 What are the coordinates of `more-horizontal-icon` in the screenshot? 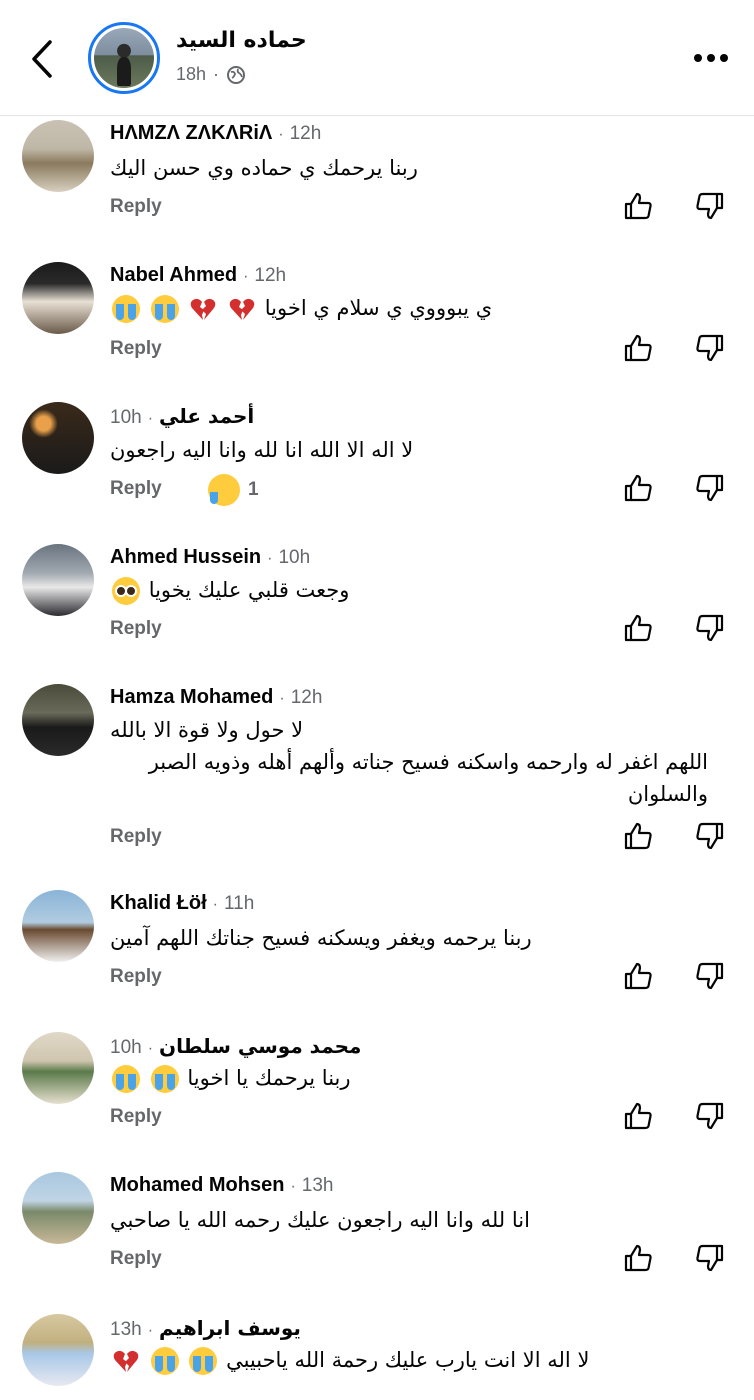 It's located at (698, 58).